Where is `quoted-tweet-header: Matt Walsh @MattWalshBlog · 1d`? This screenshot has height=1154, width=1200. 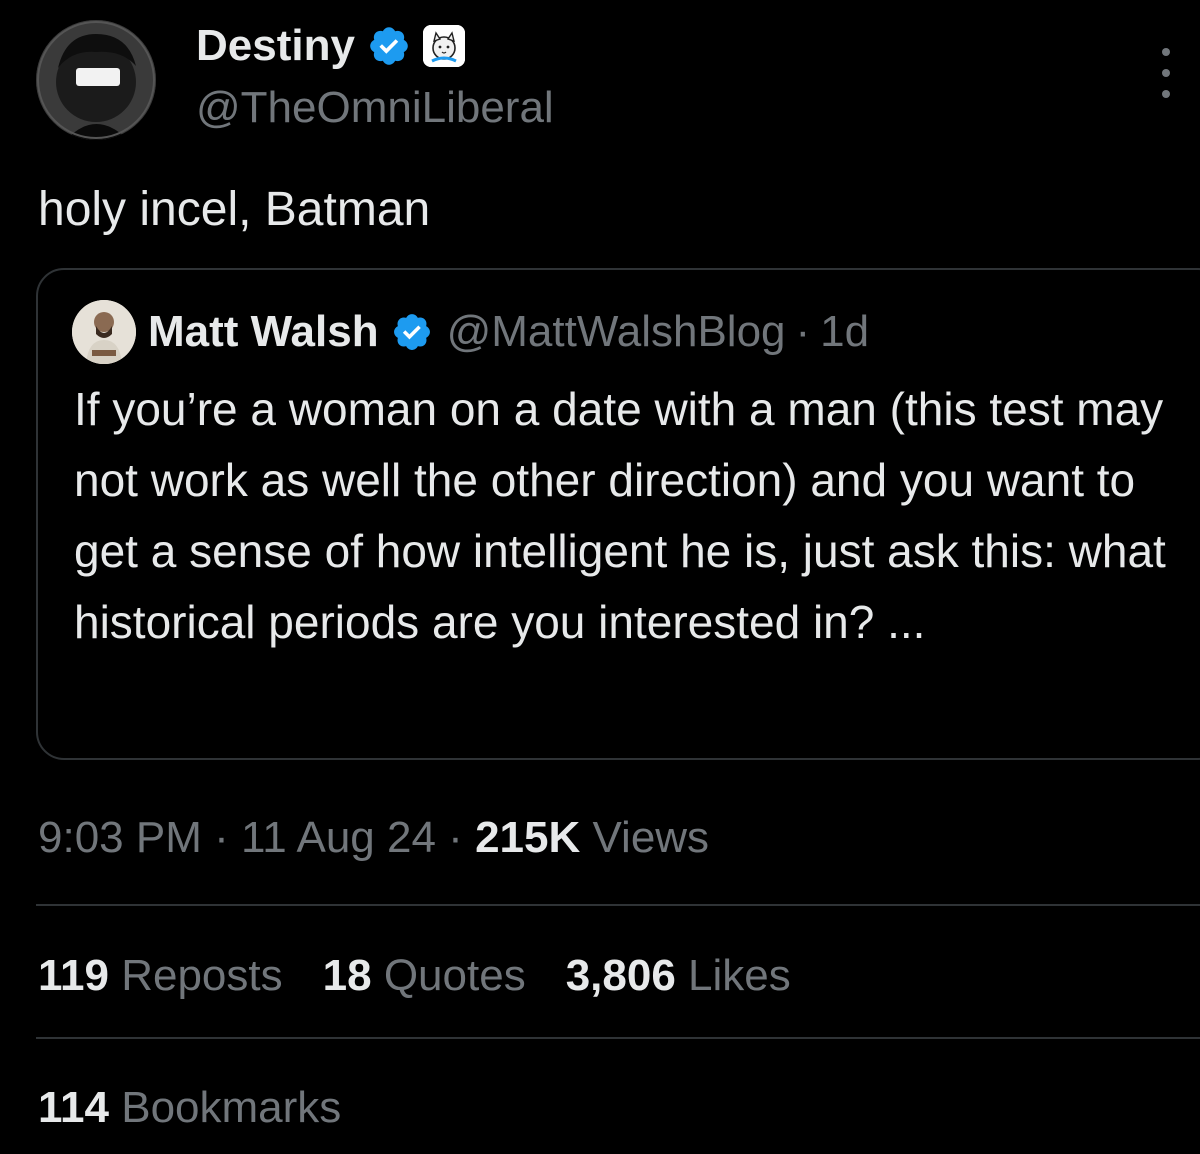 quoted-tweet-header: Matt Walsh @MattWalshBlog · 1d is located at coordinates (470, 332).